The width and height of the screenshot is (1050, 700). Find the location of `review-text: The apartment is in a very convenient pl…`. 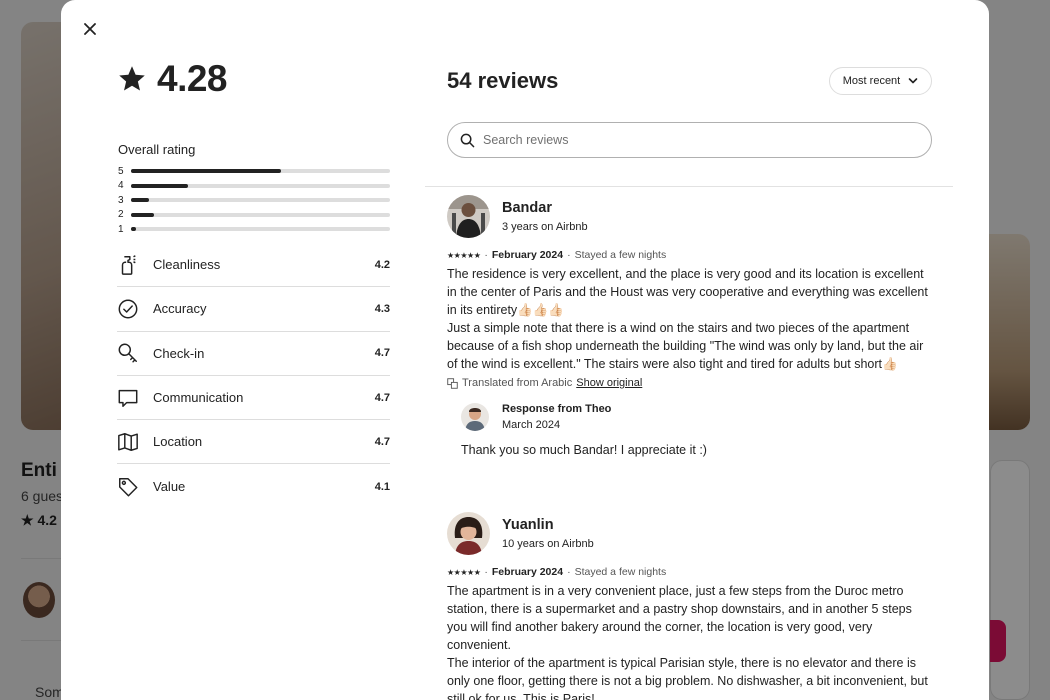

review-text: The apartment is in a very convenient pl… is located at coordinates (687, 642).